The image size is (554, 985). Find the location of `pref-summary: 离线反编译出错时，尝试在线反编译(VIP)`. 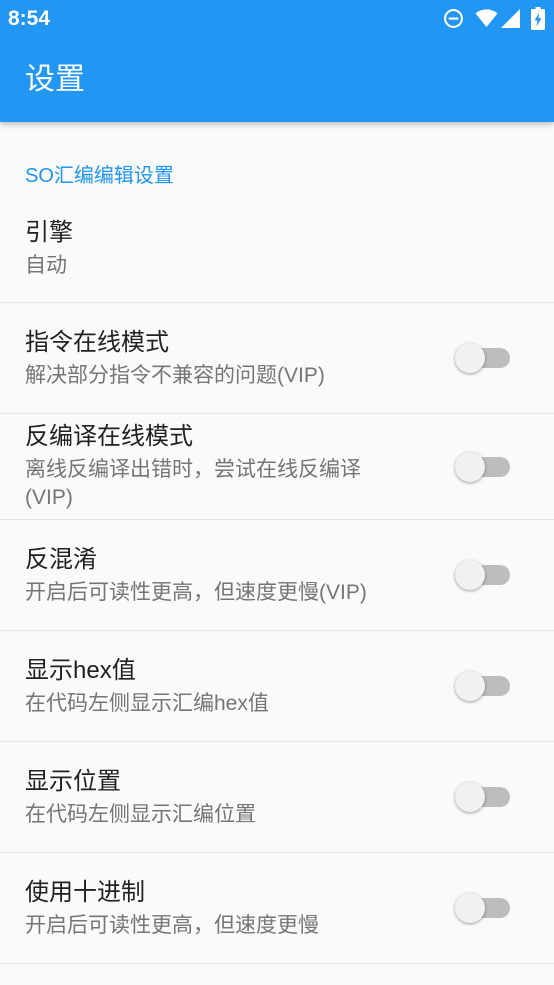

pref-summary: 离线反编译出错时，尝试在线反编译(VIP) is located at coordinates (193, 483).